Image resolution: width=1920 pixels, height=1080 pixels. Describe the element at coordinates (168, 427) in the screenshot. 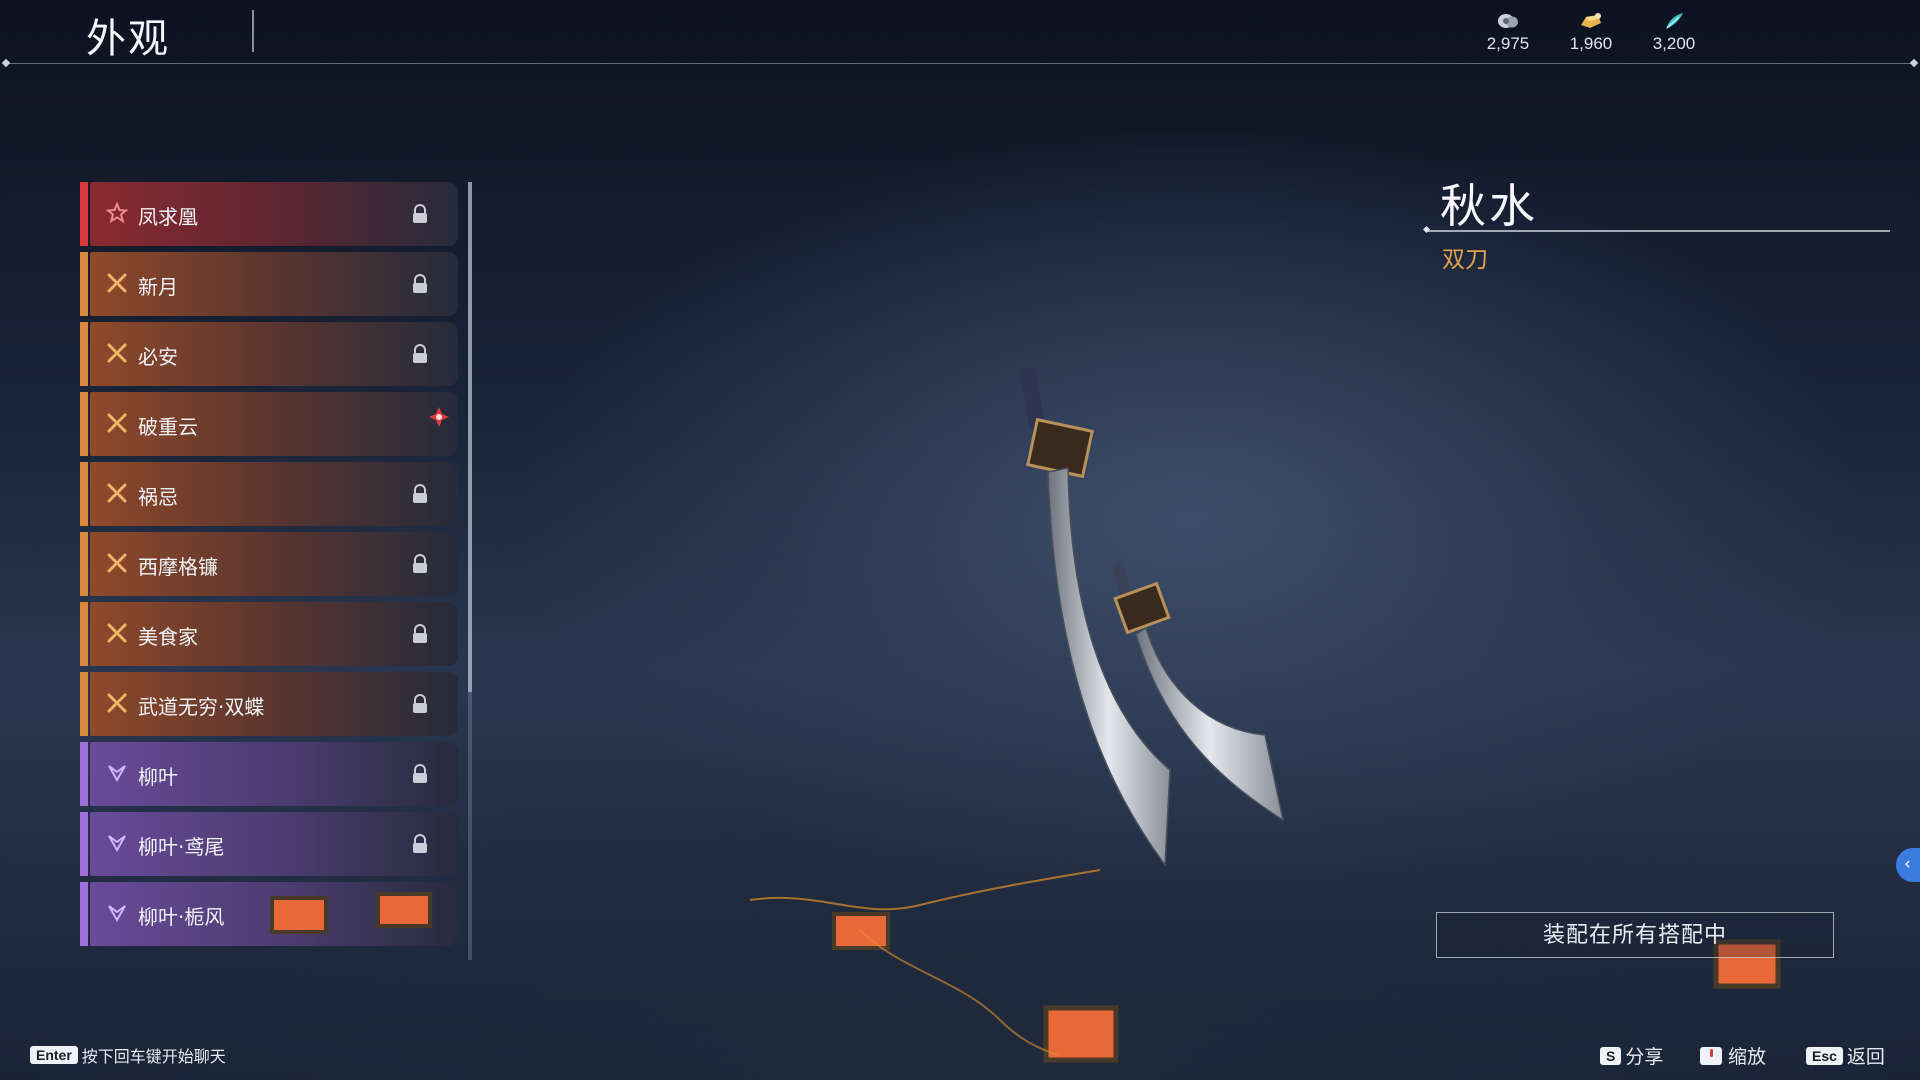

I see `skin-label: 破重云` at that location.